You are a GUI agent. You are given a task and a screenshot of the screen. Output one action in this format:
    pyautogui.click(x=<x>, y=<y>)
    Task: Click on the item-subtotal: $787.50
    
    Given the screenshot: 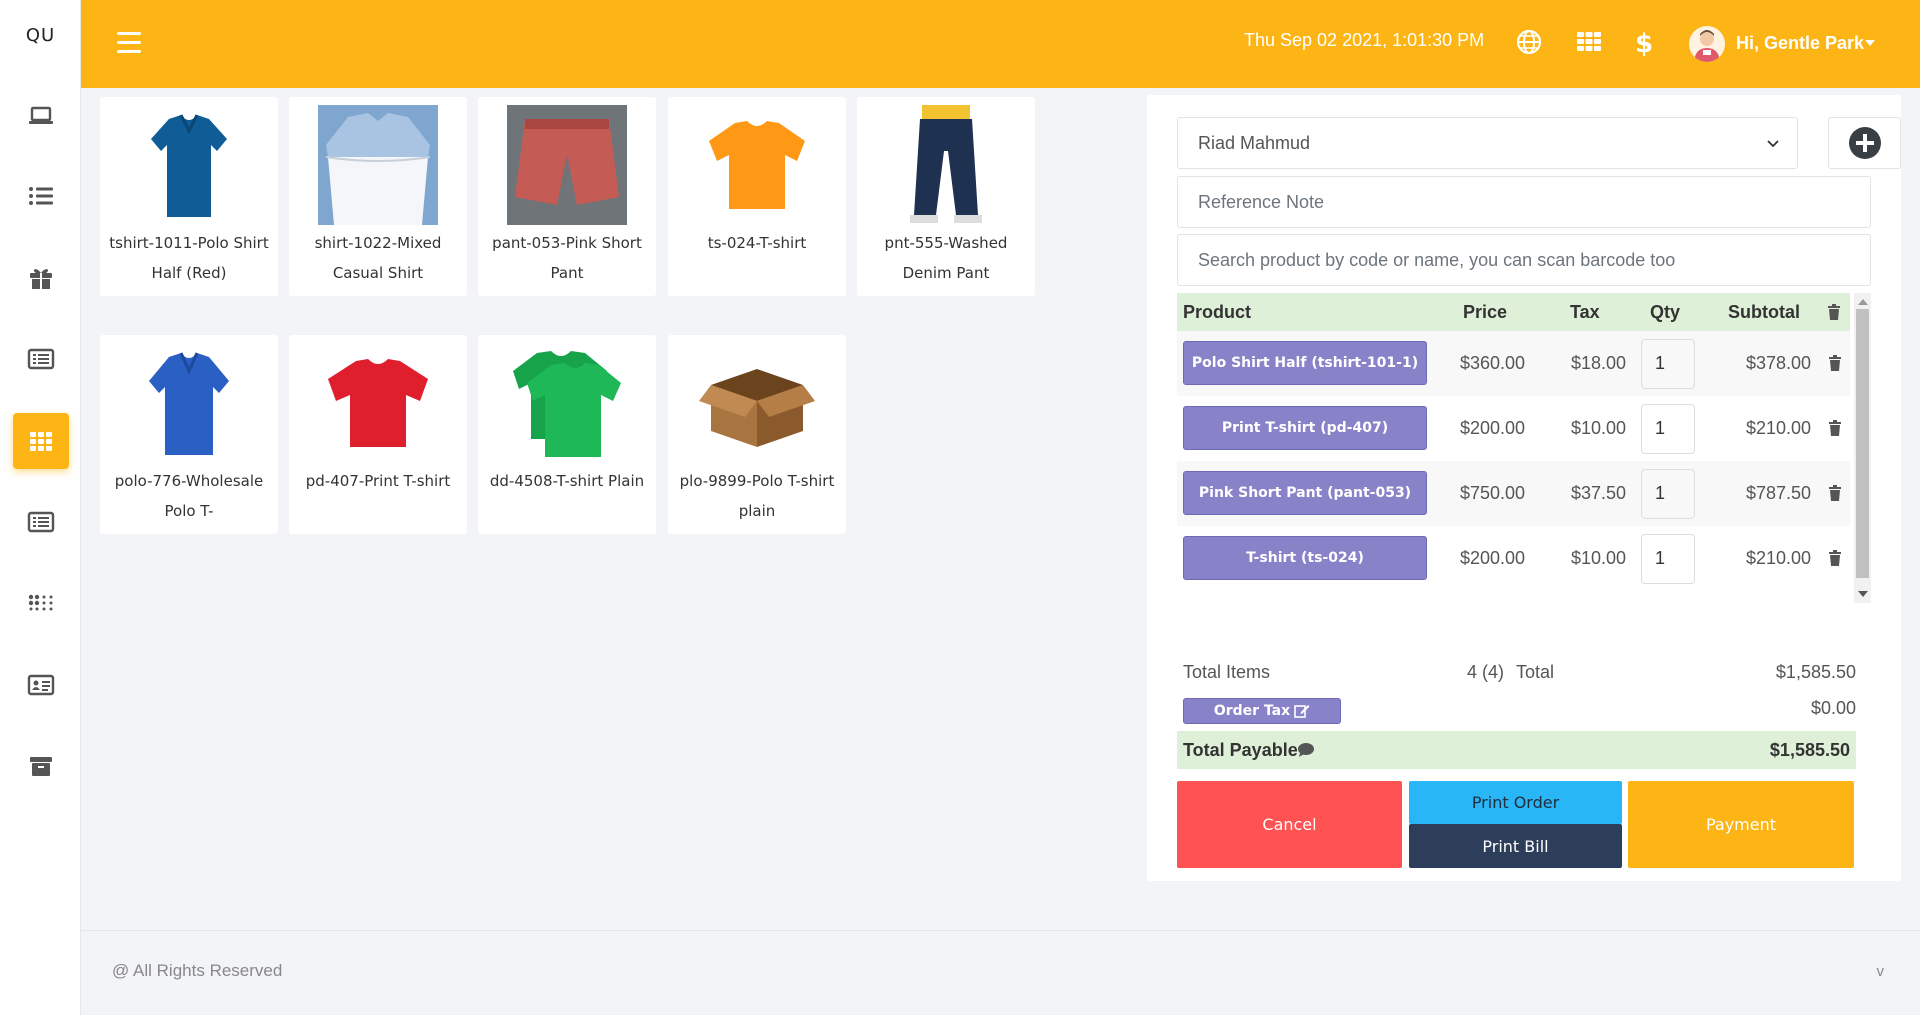 What is the action you would take?
    pyautogui.click(x=1779, y=493)
    